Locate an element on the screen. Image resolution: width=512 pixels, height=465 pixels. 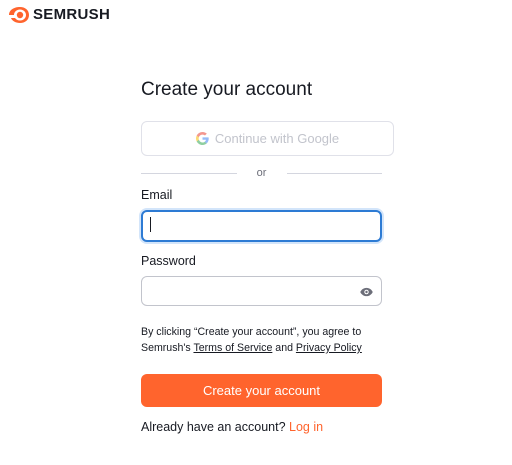
or-divider: or is located at coordinates (261, 173).